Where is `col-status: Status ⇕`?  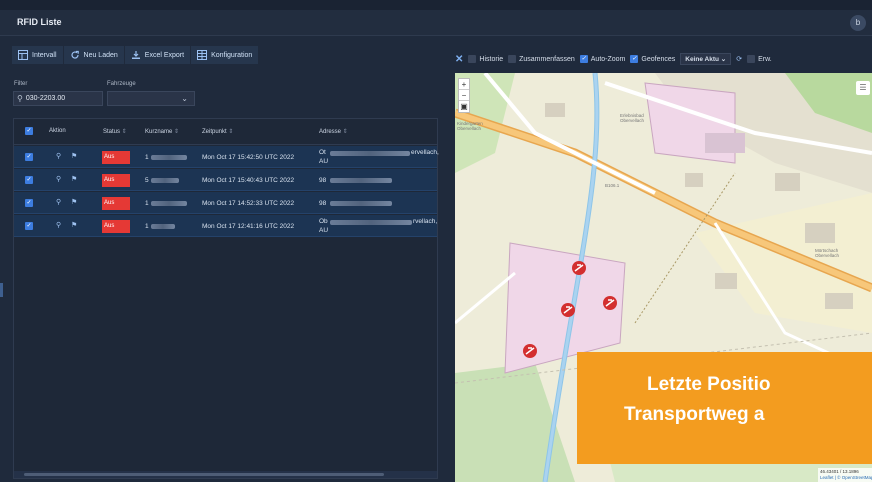
col-status: Status ⇕ is located at coordinates (115, 131).